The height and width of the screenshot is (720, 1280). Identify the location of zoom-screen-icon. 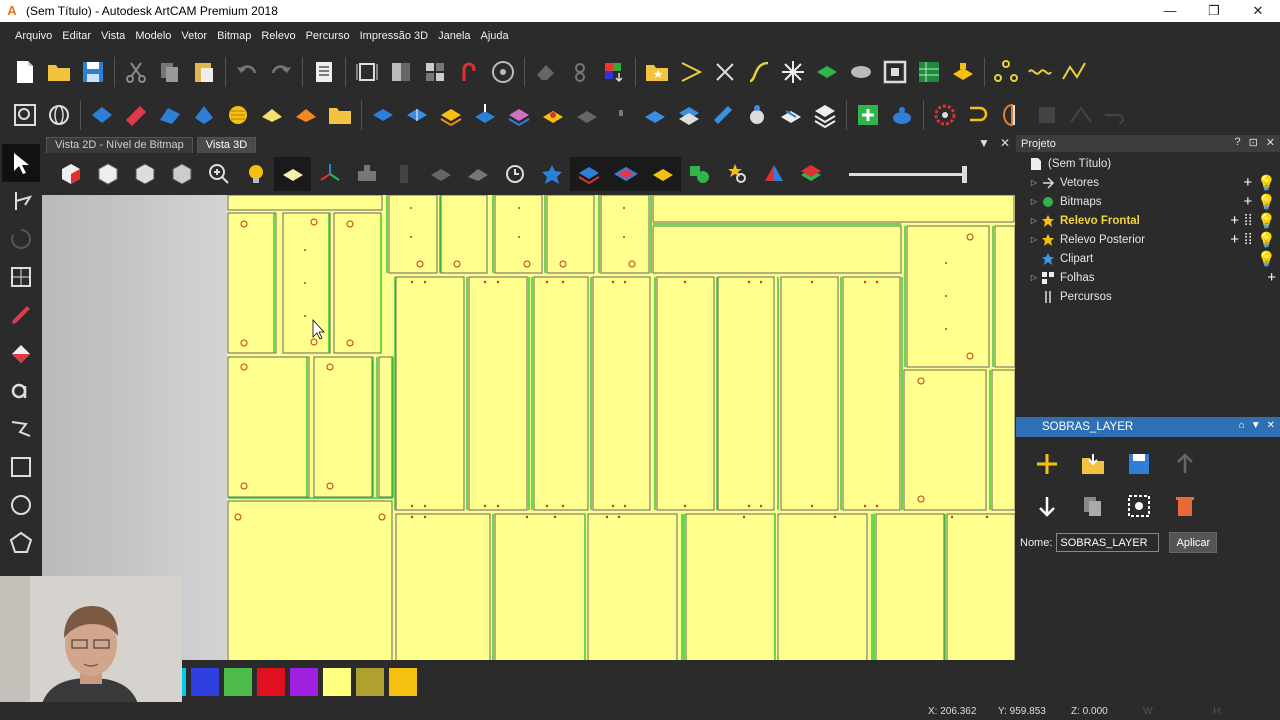
(25, 115).